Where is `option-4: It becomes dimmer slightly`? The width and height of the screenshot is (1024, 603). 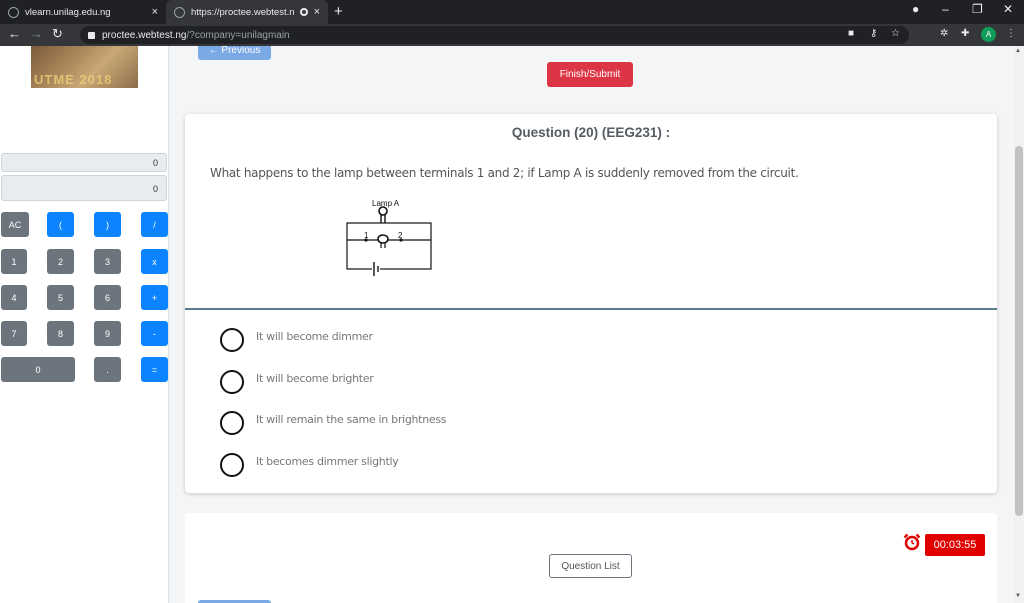 option-4: It becomes dimmer slightly is located at coordinates (309, 465).